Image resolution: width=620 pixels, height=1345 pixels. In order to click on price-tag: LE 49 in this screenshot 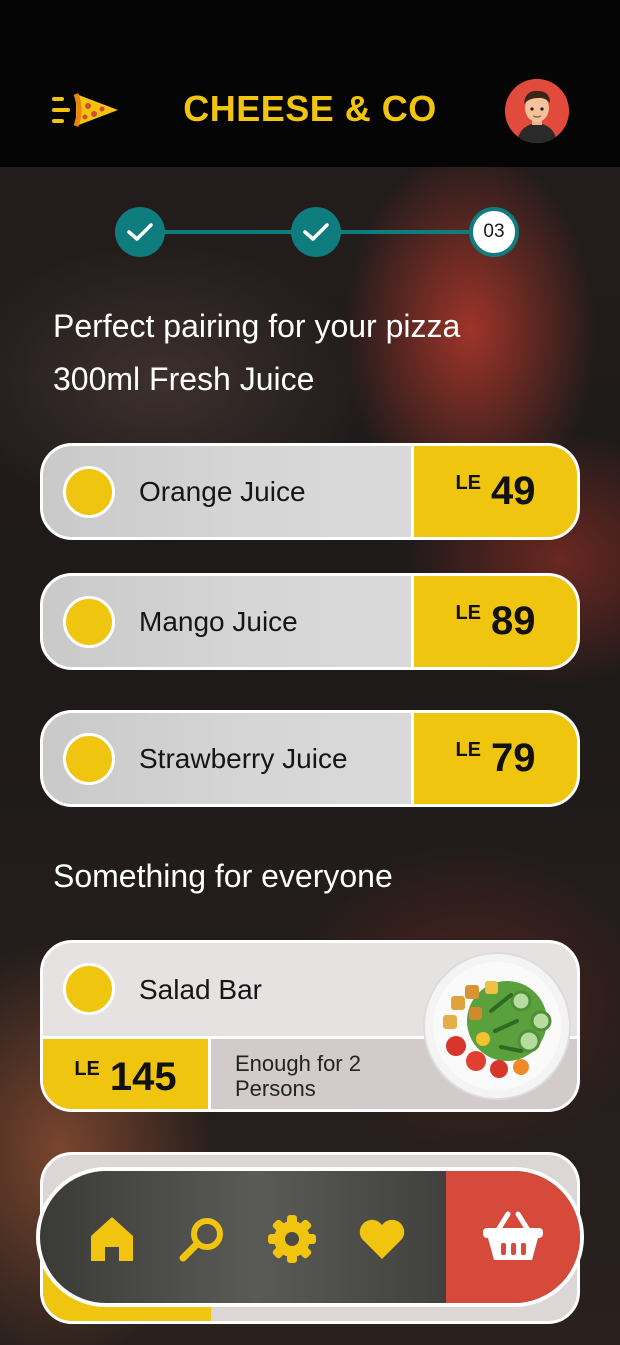, I will do `click(494, 491)`.